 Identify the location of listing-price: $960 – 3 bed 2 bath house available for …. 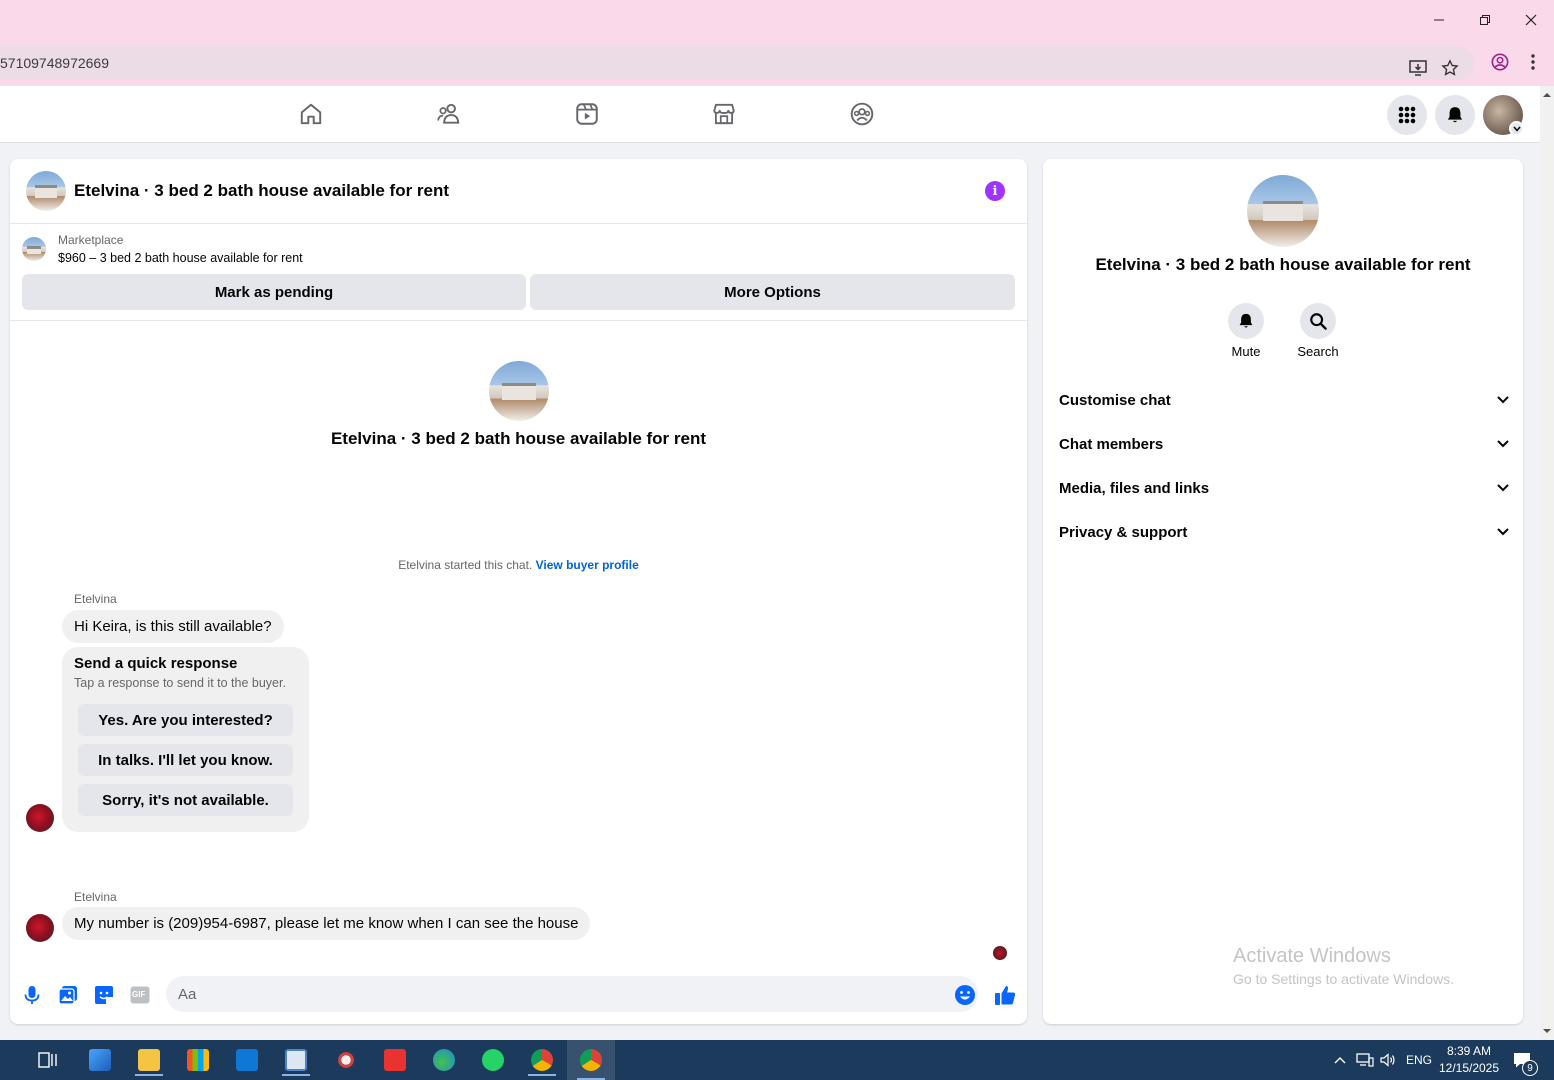
(180, 258).